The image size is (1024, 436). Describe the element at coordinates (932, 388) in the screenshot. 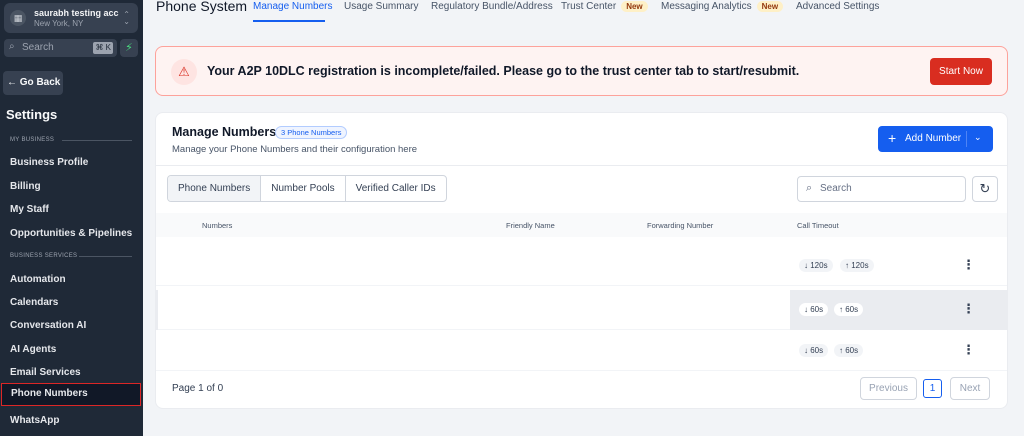

I see `page-number-button: 1` at that location.